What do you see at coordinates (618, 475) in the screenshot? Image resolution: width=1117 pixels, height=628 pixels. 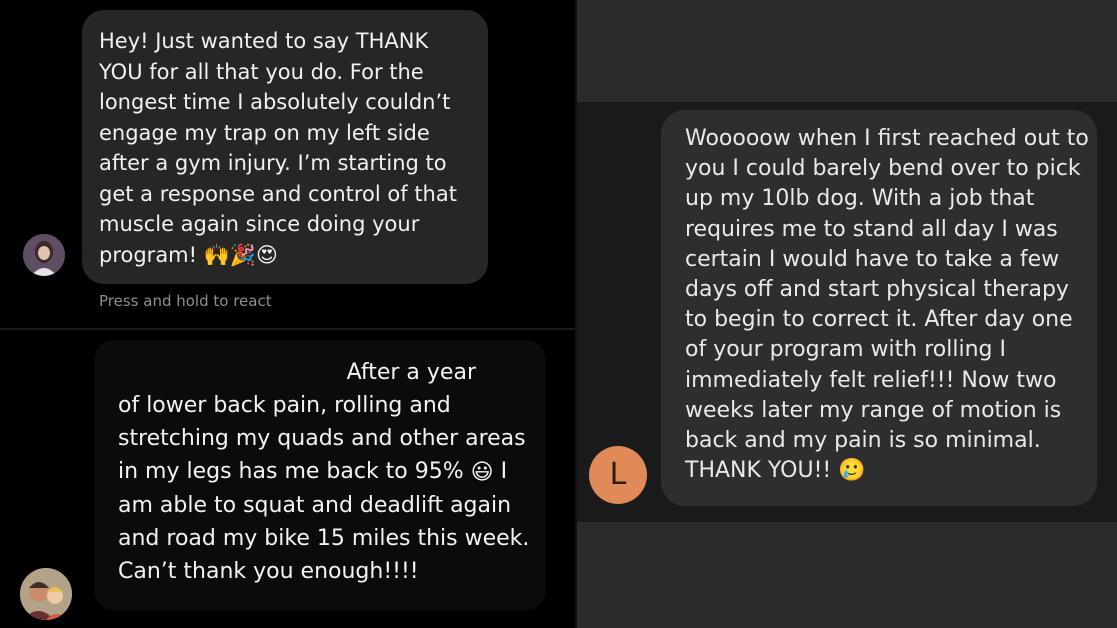 I see `avatar-letter: L` at bounding box center [618, 475].